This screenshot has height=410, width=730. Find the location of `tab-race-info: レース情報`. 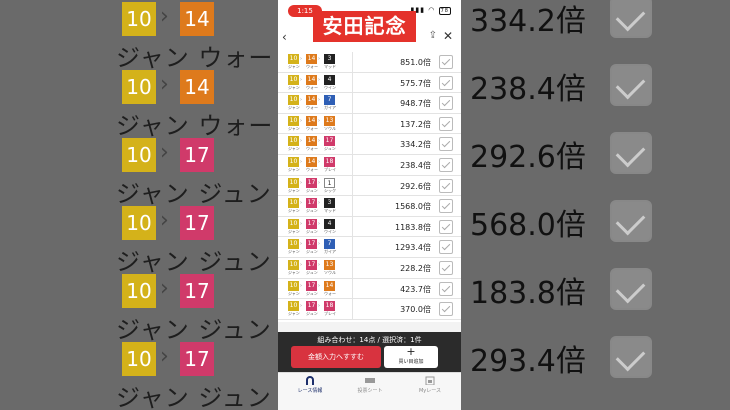

tab-race-info: レース情報 is located at coordinates (310, 385).